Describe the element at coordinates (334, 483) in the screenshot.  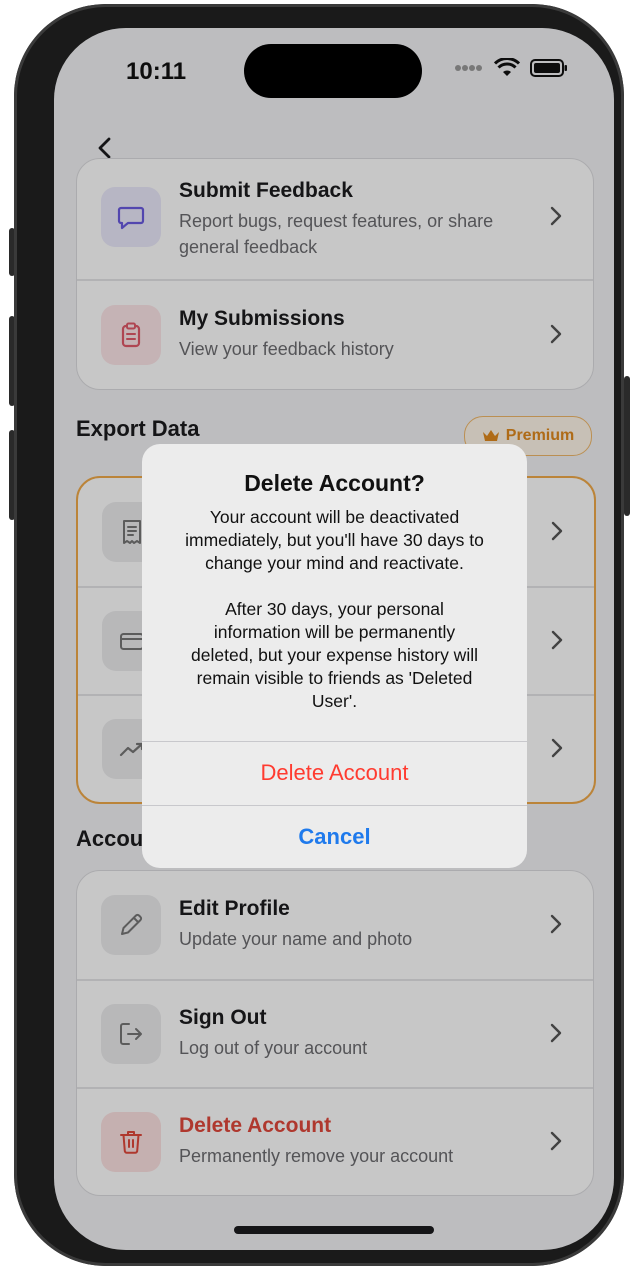
I see `alert-title: Delete Account?` at that location.